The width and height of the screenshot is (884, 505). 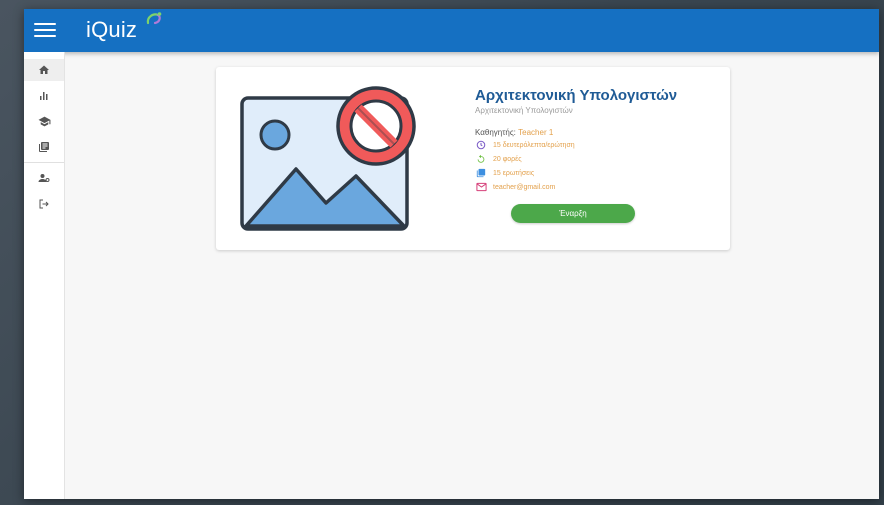 What do you see at coordinates (495, 132) in the screenshot?
I see `teacher-label: Καθηγητής:` at bounding box center [495, 132].